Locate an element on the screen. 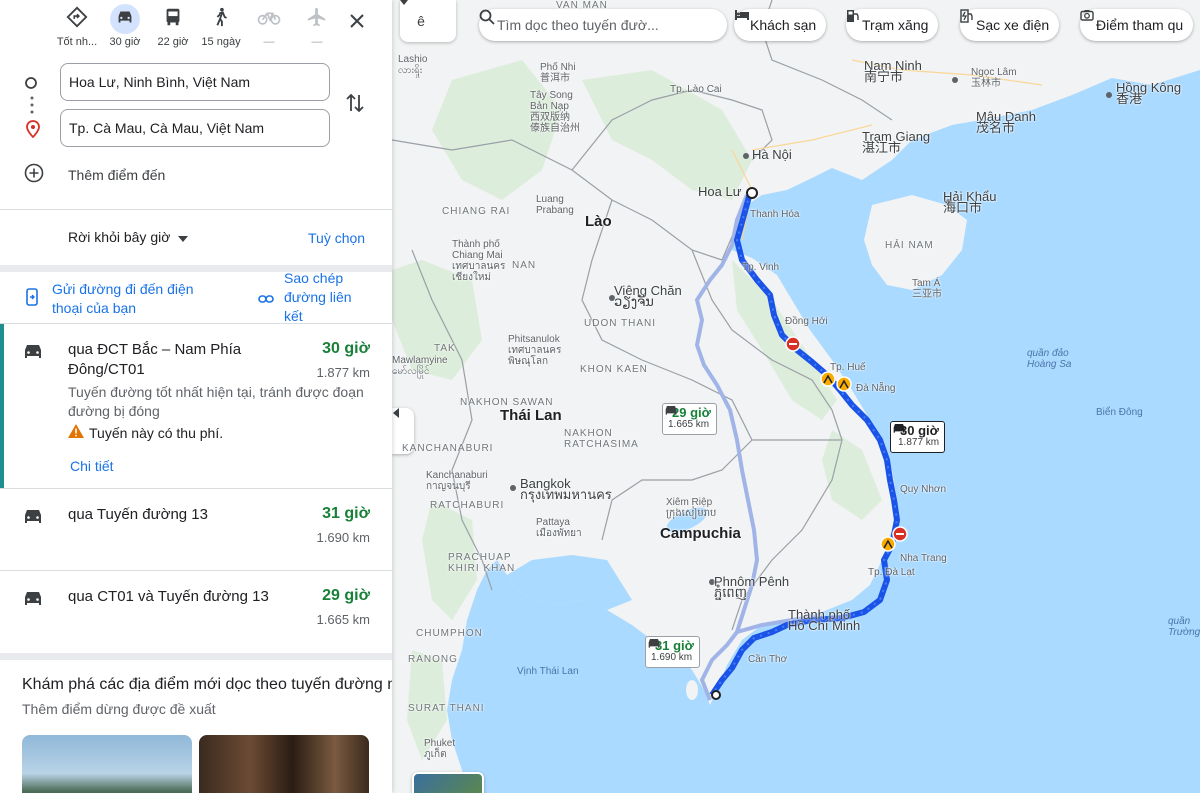 This screenshot has height=793, width=1200. toll-warning-label: Tuyến này có thu phí. is located at coordinates (156, 432).